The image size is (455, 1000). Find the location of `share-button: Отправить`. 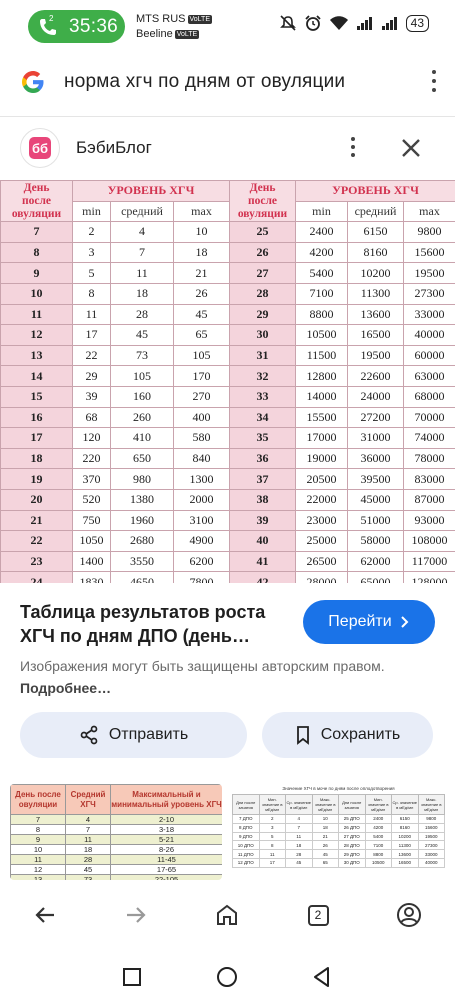

share-button: Отправить is located at coordinates (133, 735).